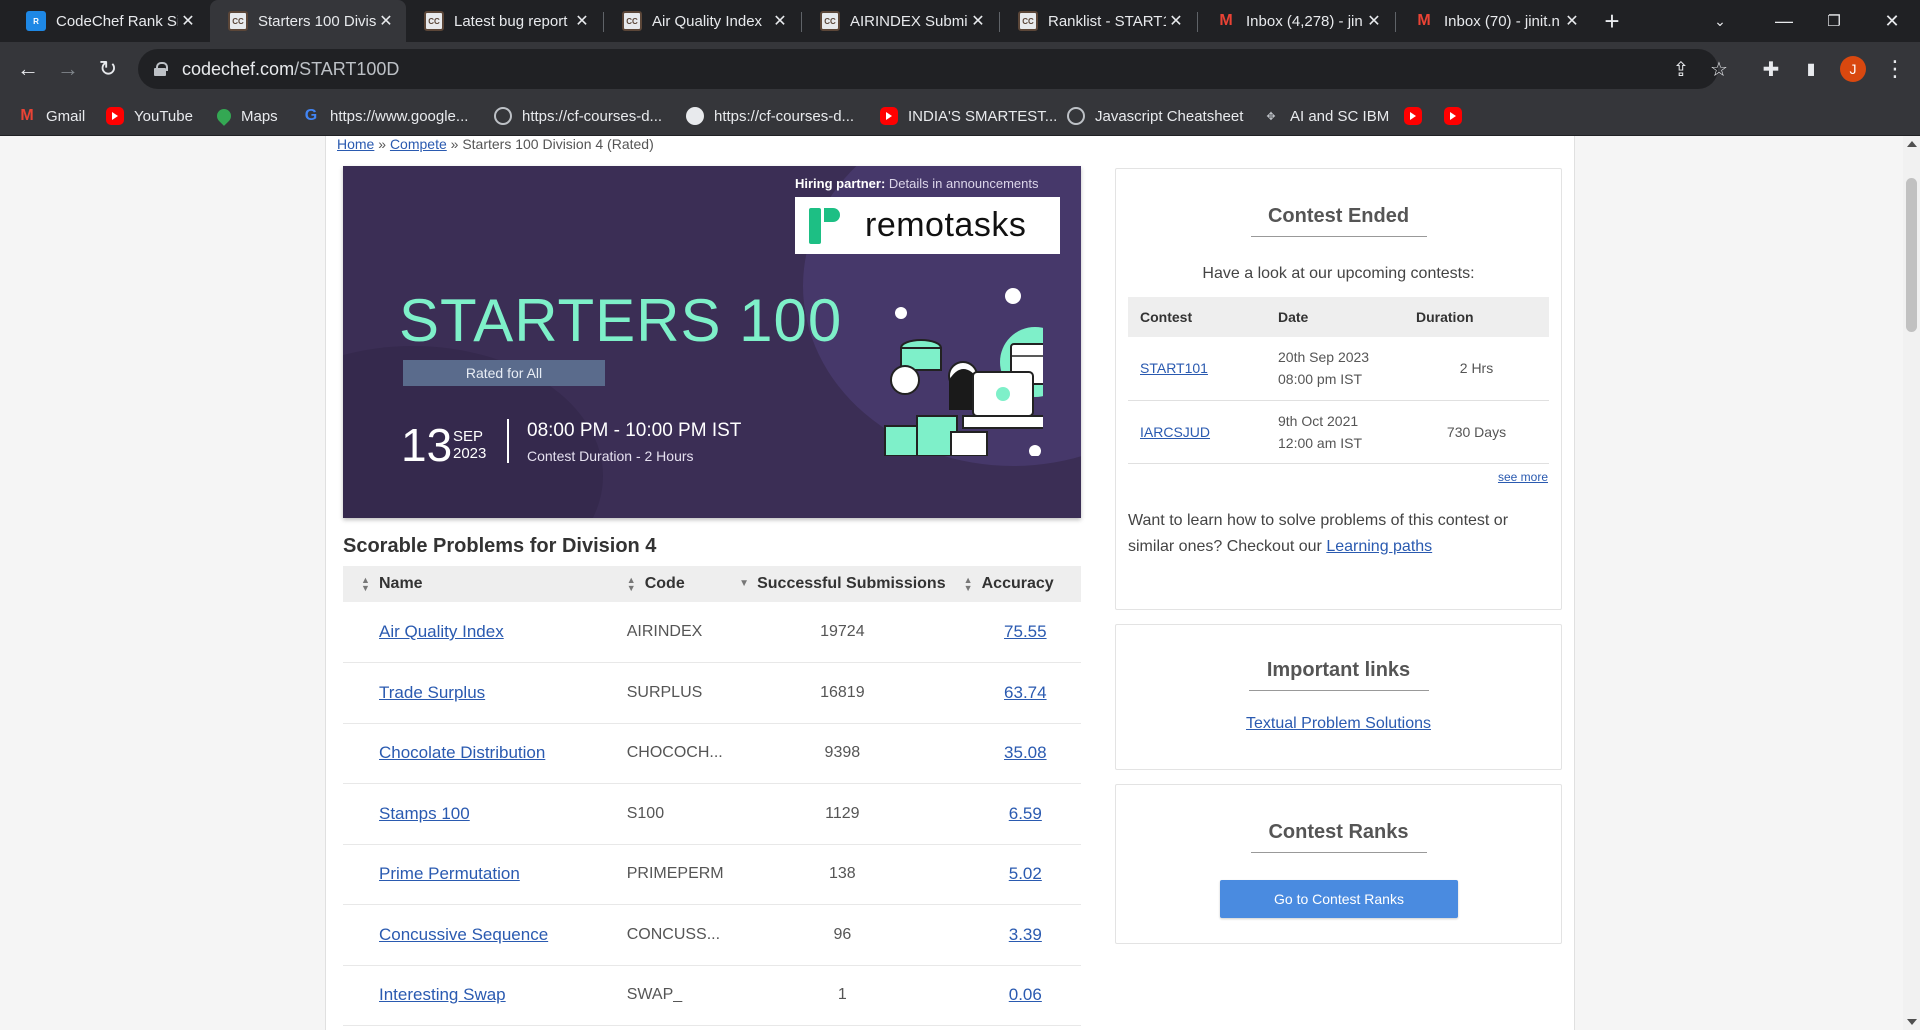 The image size is (1920, 1030). I want to click on upcoming-subtitle: Have a look at our upcoming contests:, so click(1338, 273).